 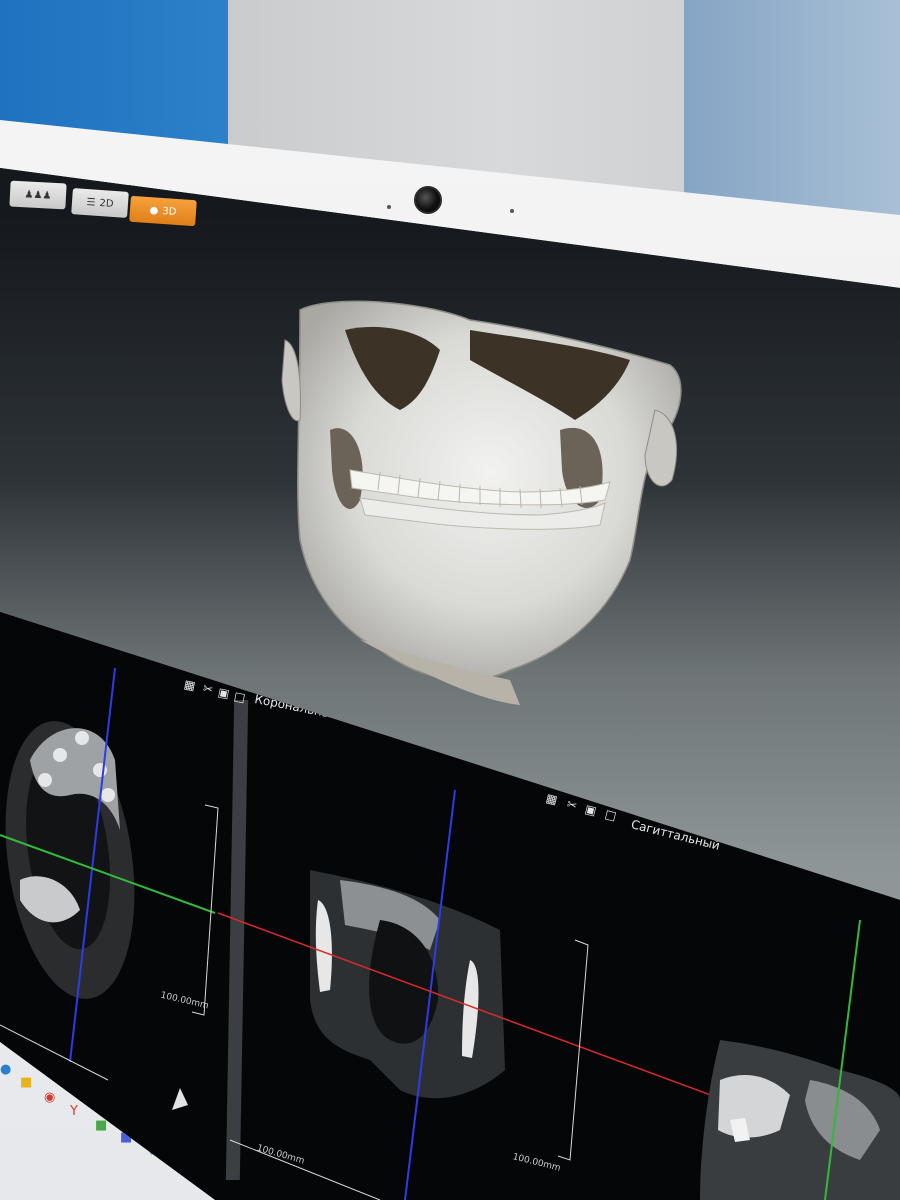 What do you see at coordinates (106, 203) in the screenshot?
I see `tab-2d-label: 2D` at bounding box center [106, 203].